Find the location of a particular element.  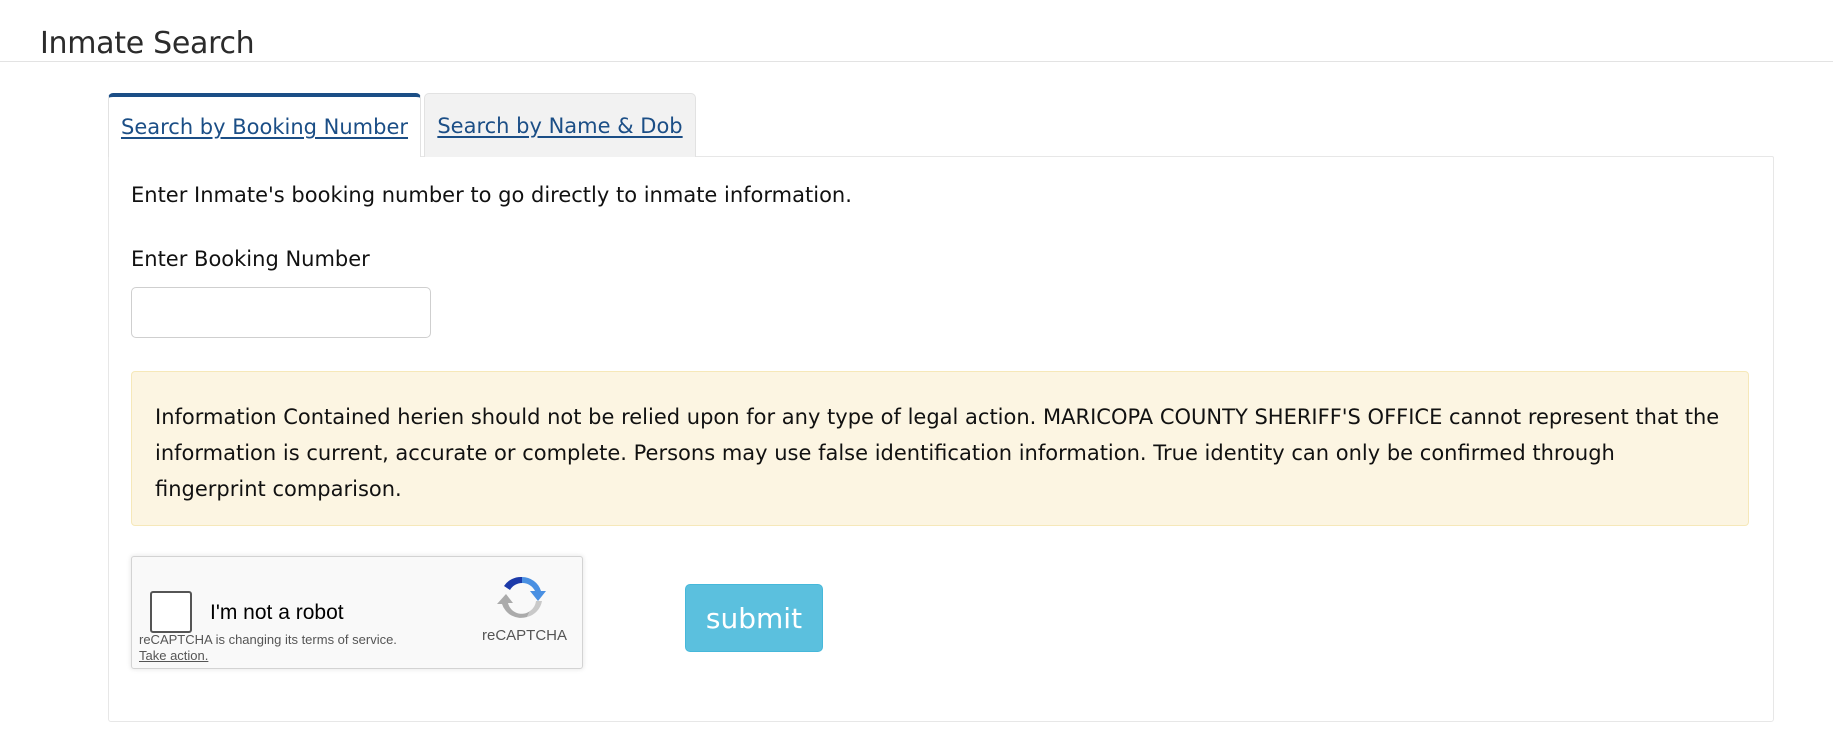

booking-number-input is located at coordinates (281, 312).